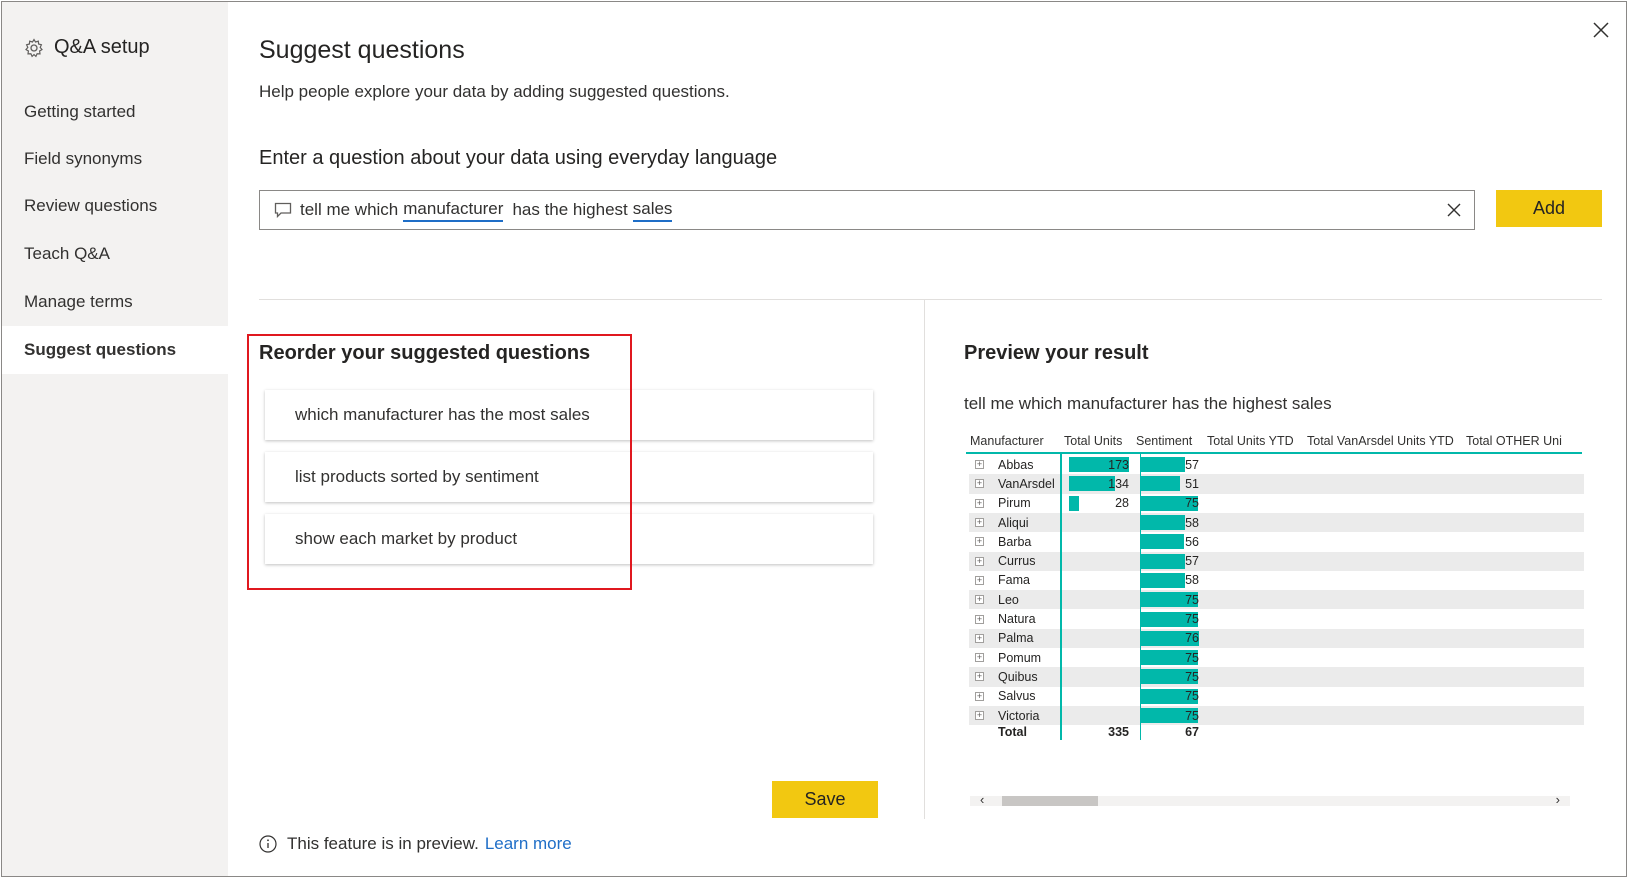 The height and width of the screenshot is (880, 1630). Describe the element at coordinates (982, 799) in the screenshot. I see `scroll-left-icon: ‹` at that location.